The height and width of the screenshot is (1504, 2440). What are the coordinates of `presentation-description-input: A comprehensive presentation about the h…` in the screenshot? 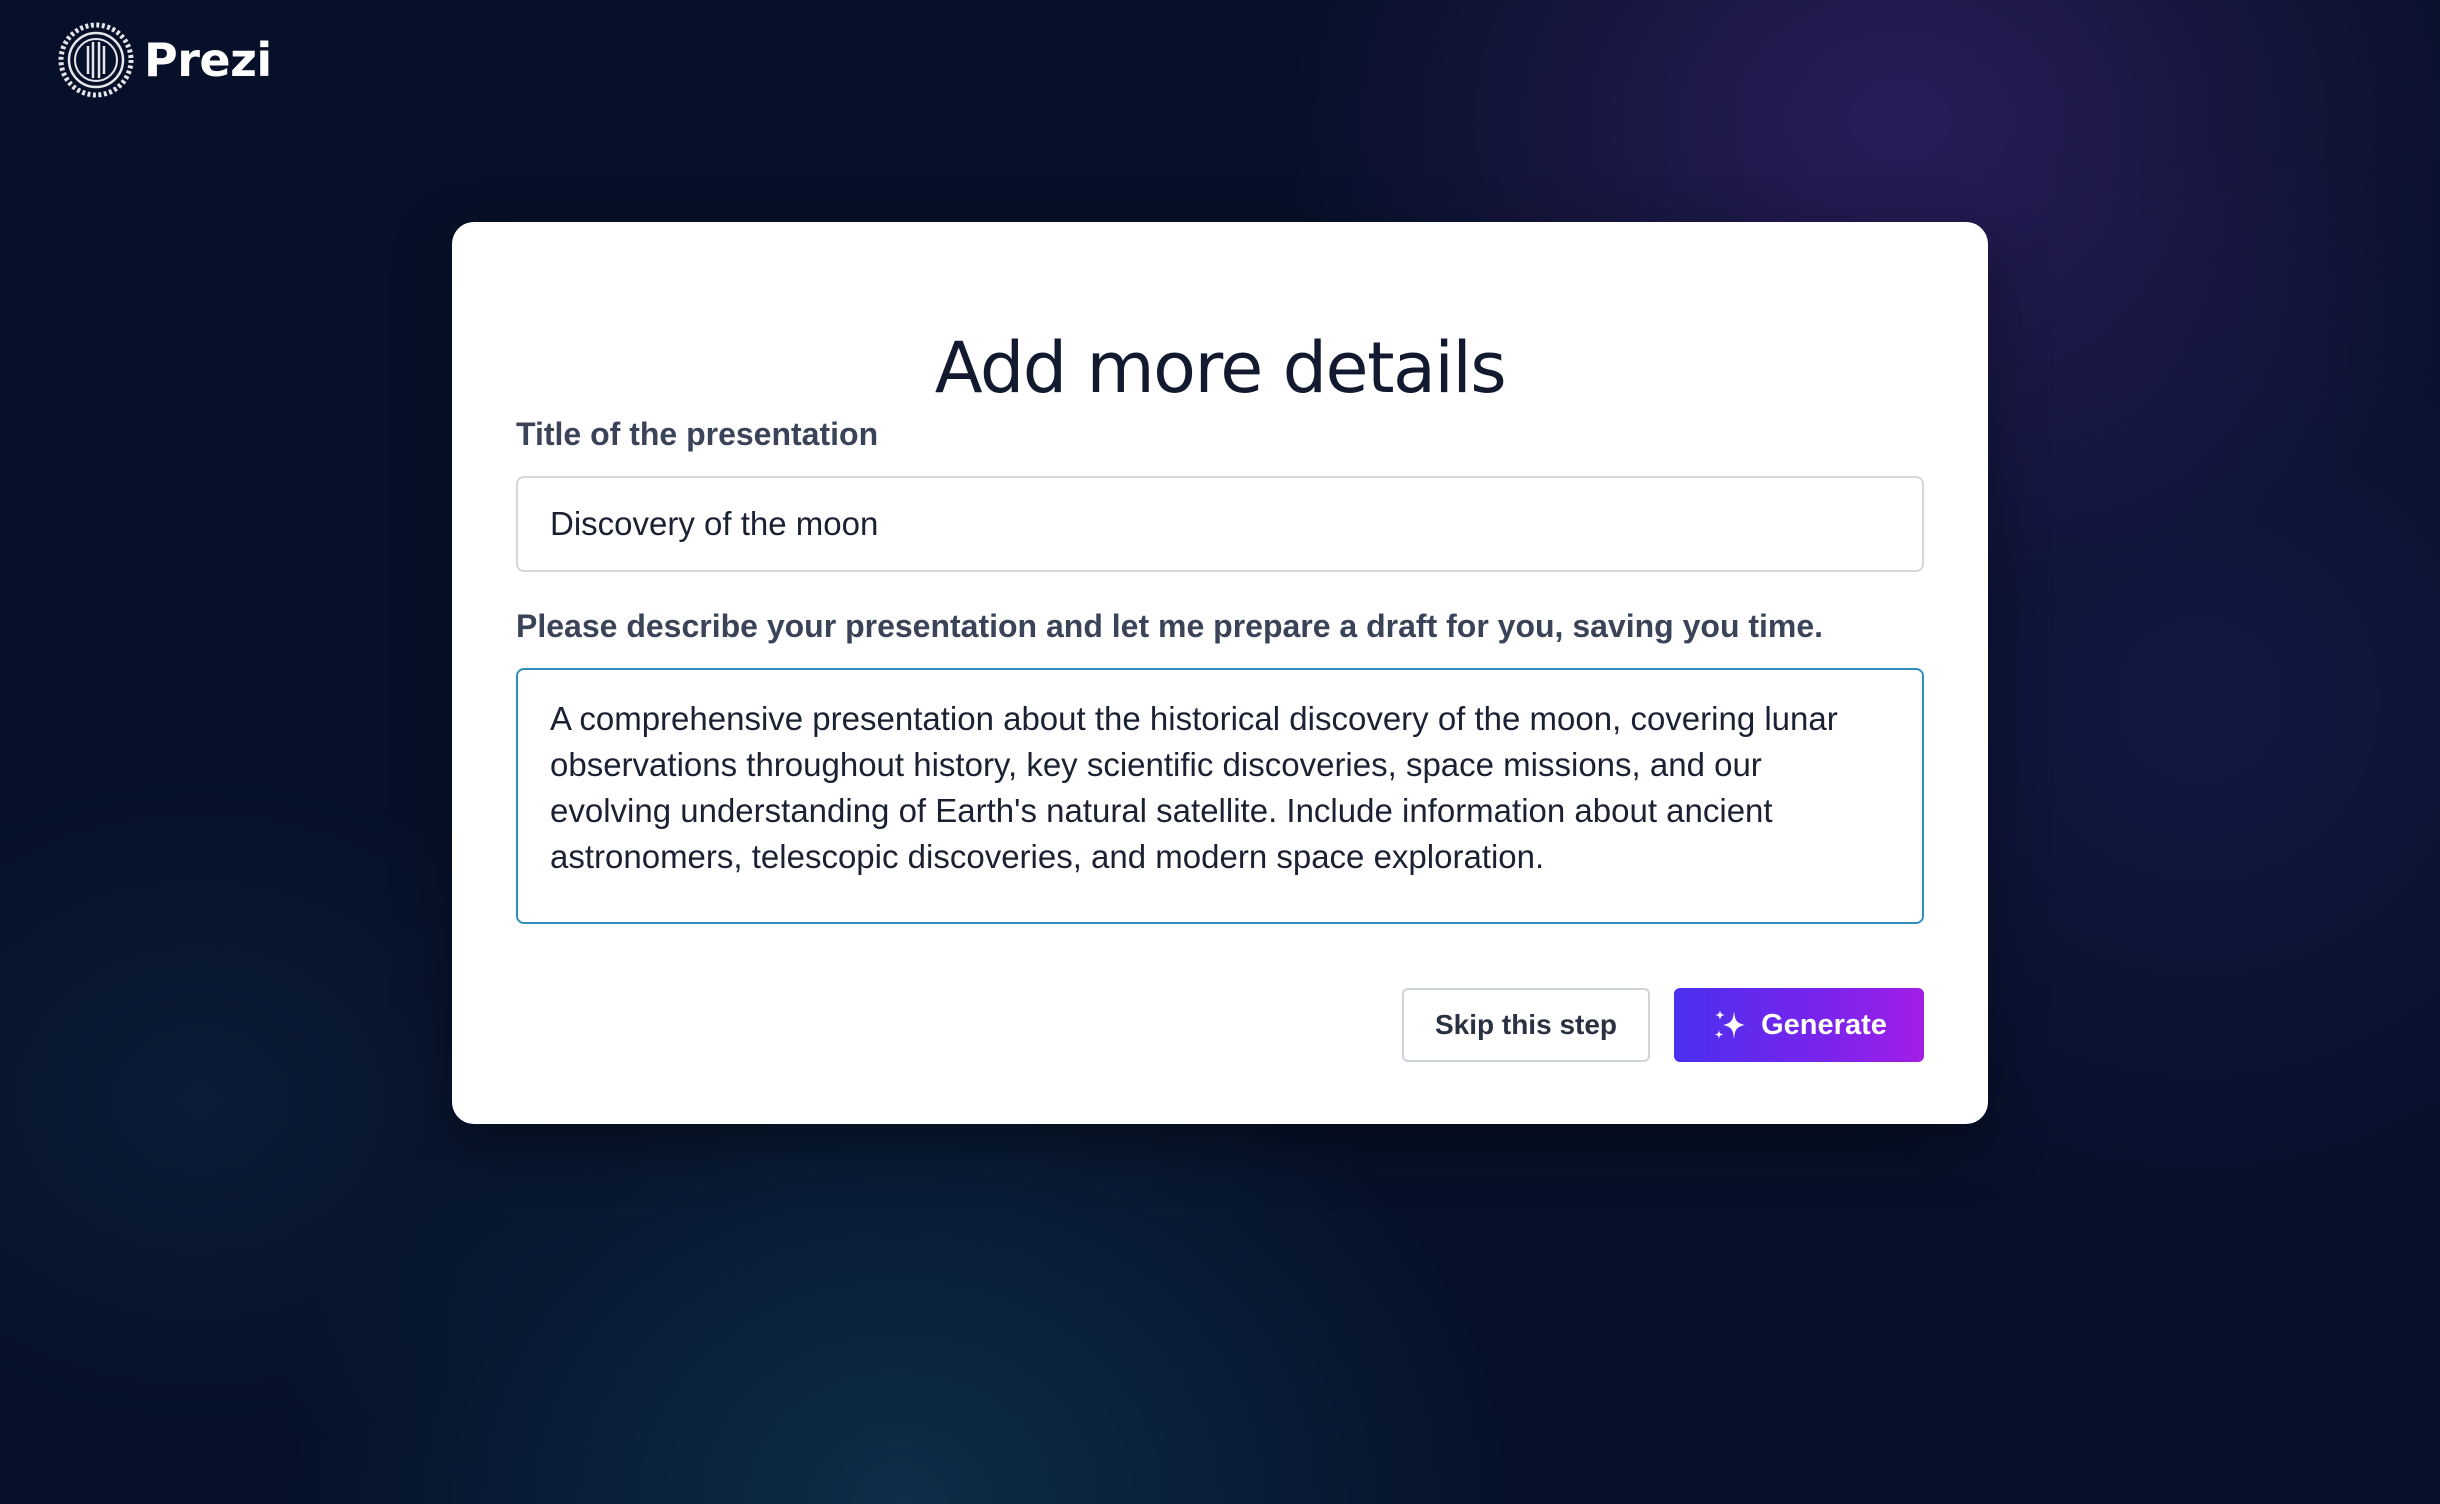 It's located at (1220, 796).